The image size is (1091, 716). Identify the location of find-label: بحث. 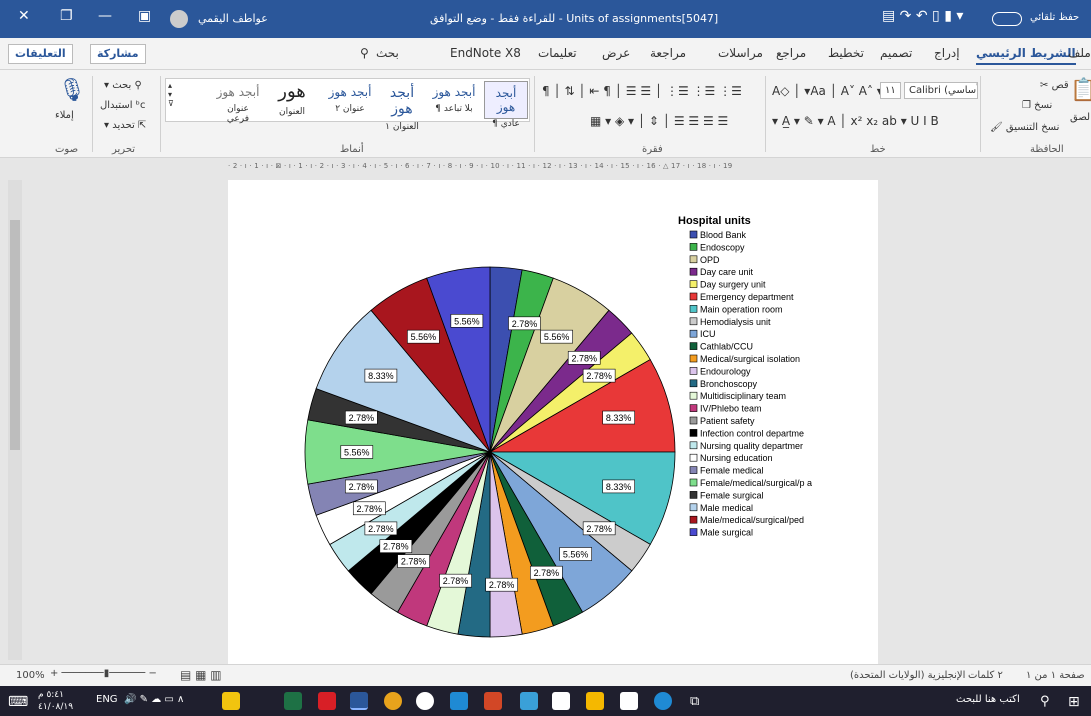
(122, 85).